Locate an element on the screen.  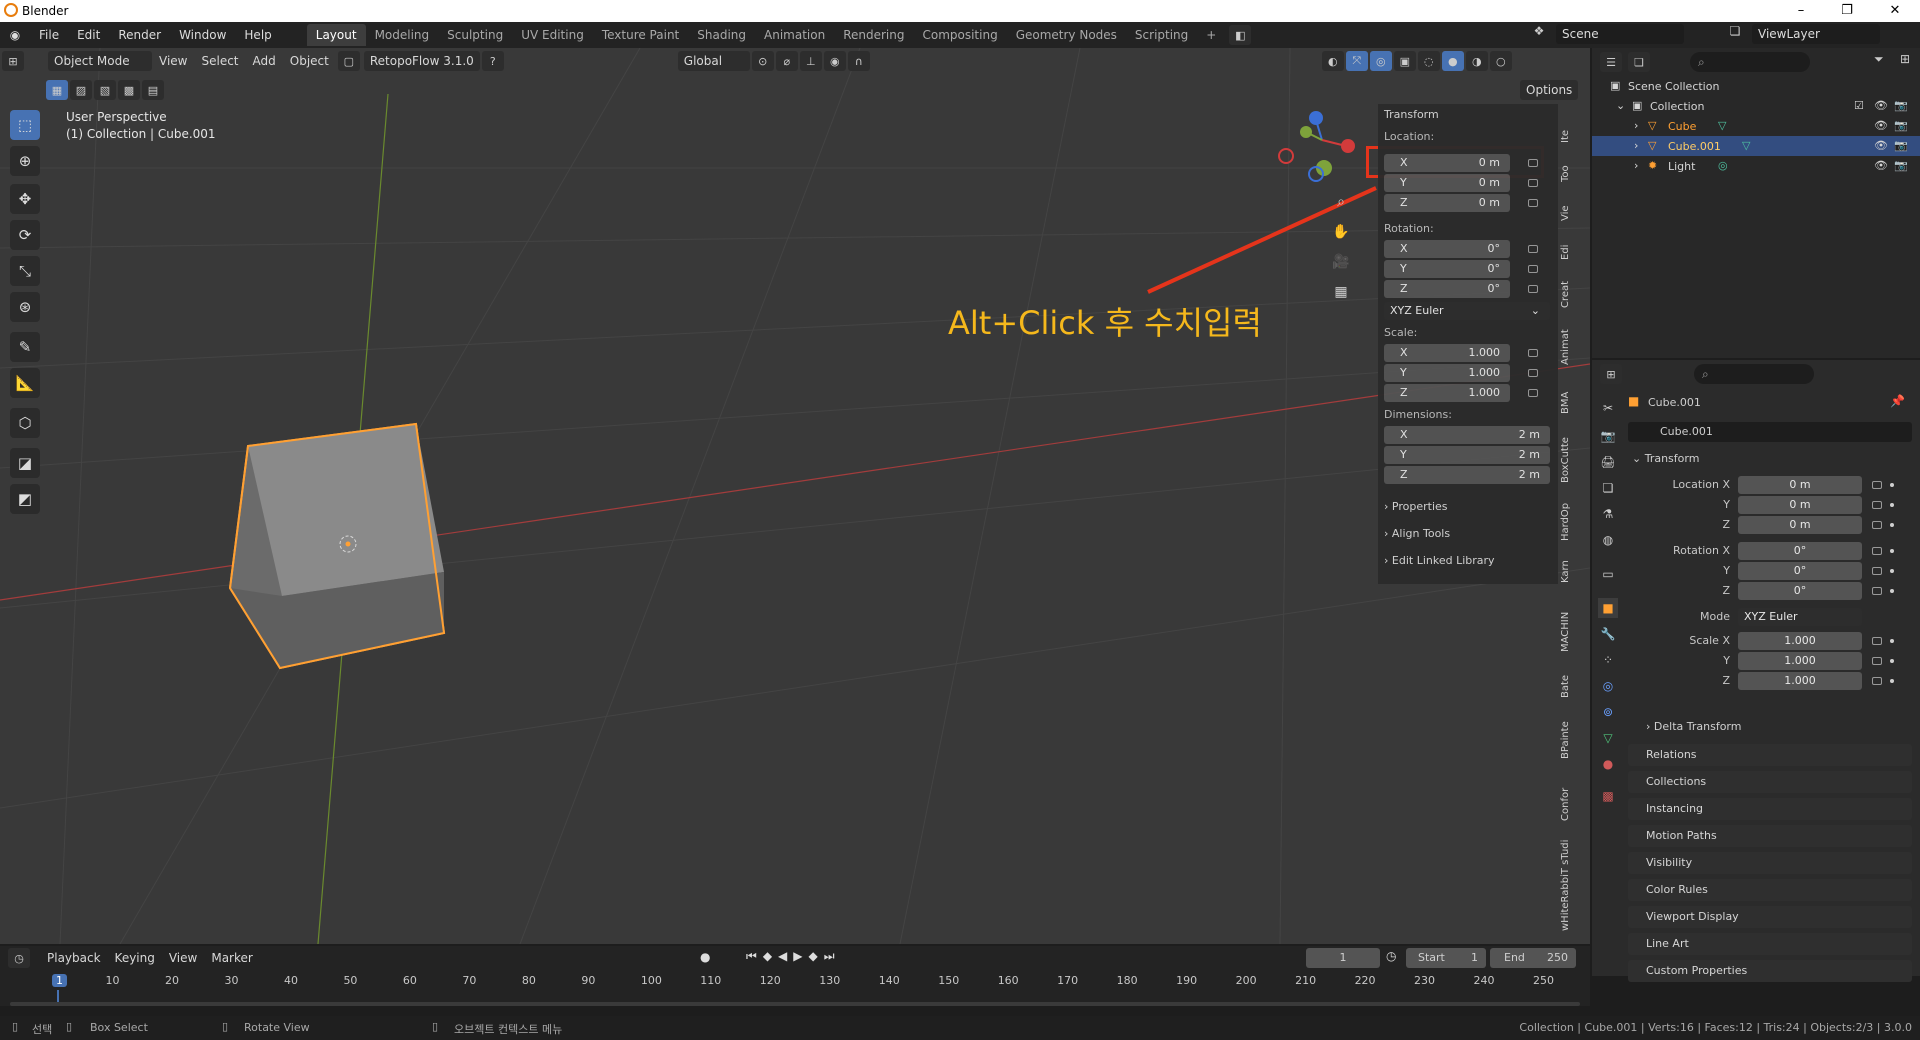
prop-rotation-x-field: 0° is located at coordinates (1800, 551).